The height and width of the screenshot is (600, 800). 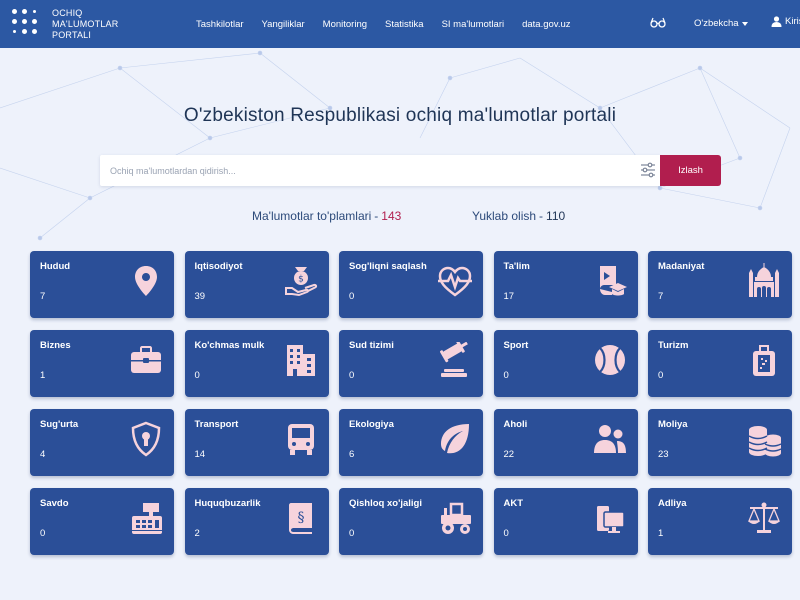 I want to click on category-name: Sud tizimi, so click(x=371, y=345).